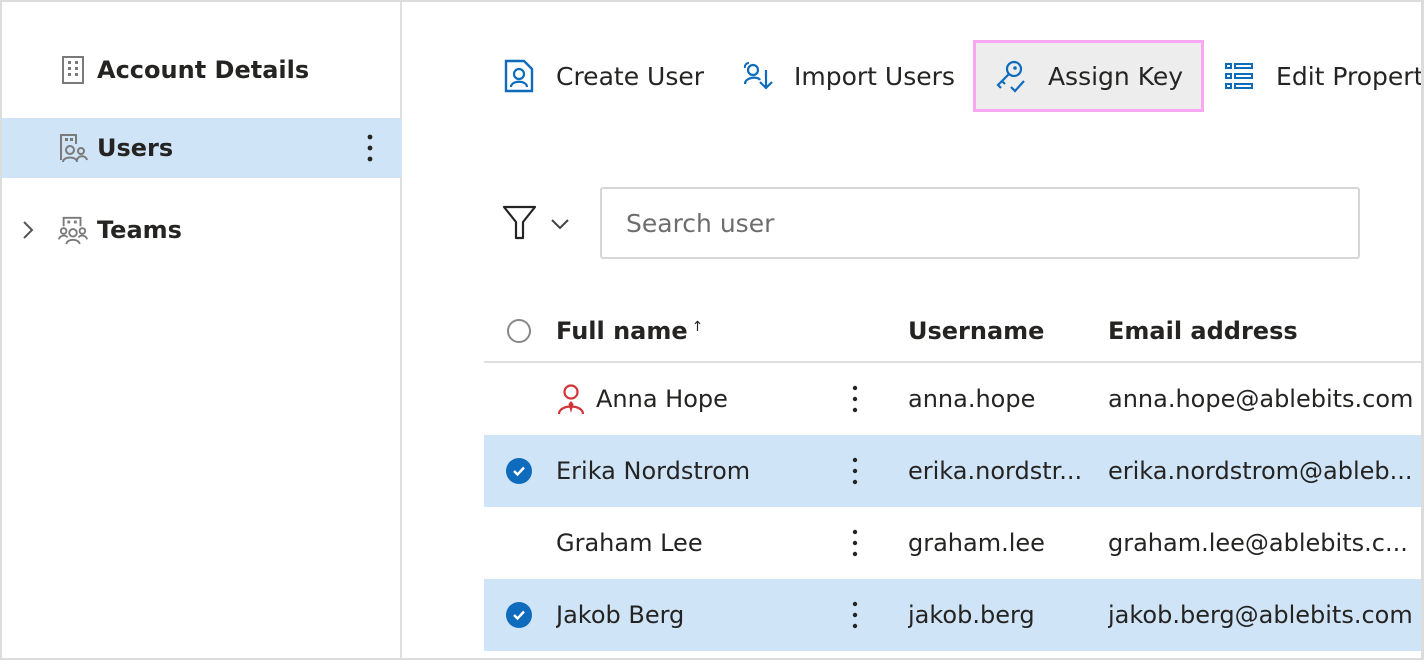 The height and width of the screenshot is (660, 1424). What do you see at coordinates (520, 224) in the screenshot?
I see `filter-icon` at bounding box center [520, 224].